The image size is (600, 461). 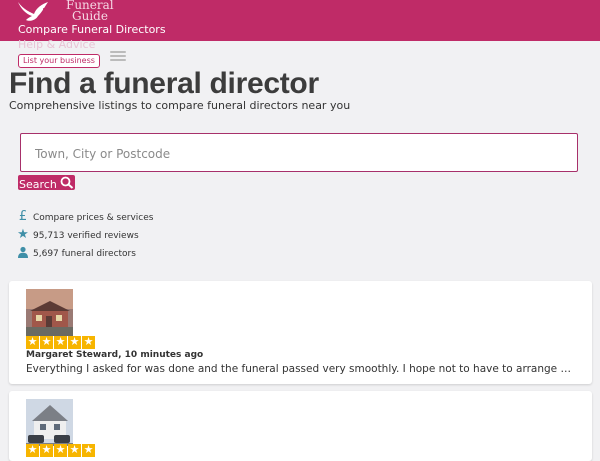 I want to click on star-icon: ★, so click(x=23, y=234).